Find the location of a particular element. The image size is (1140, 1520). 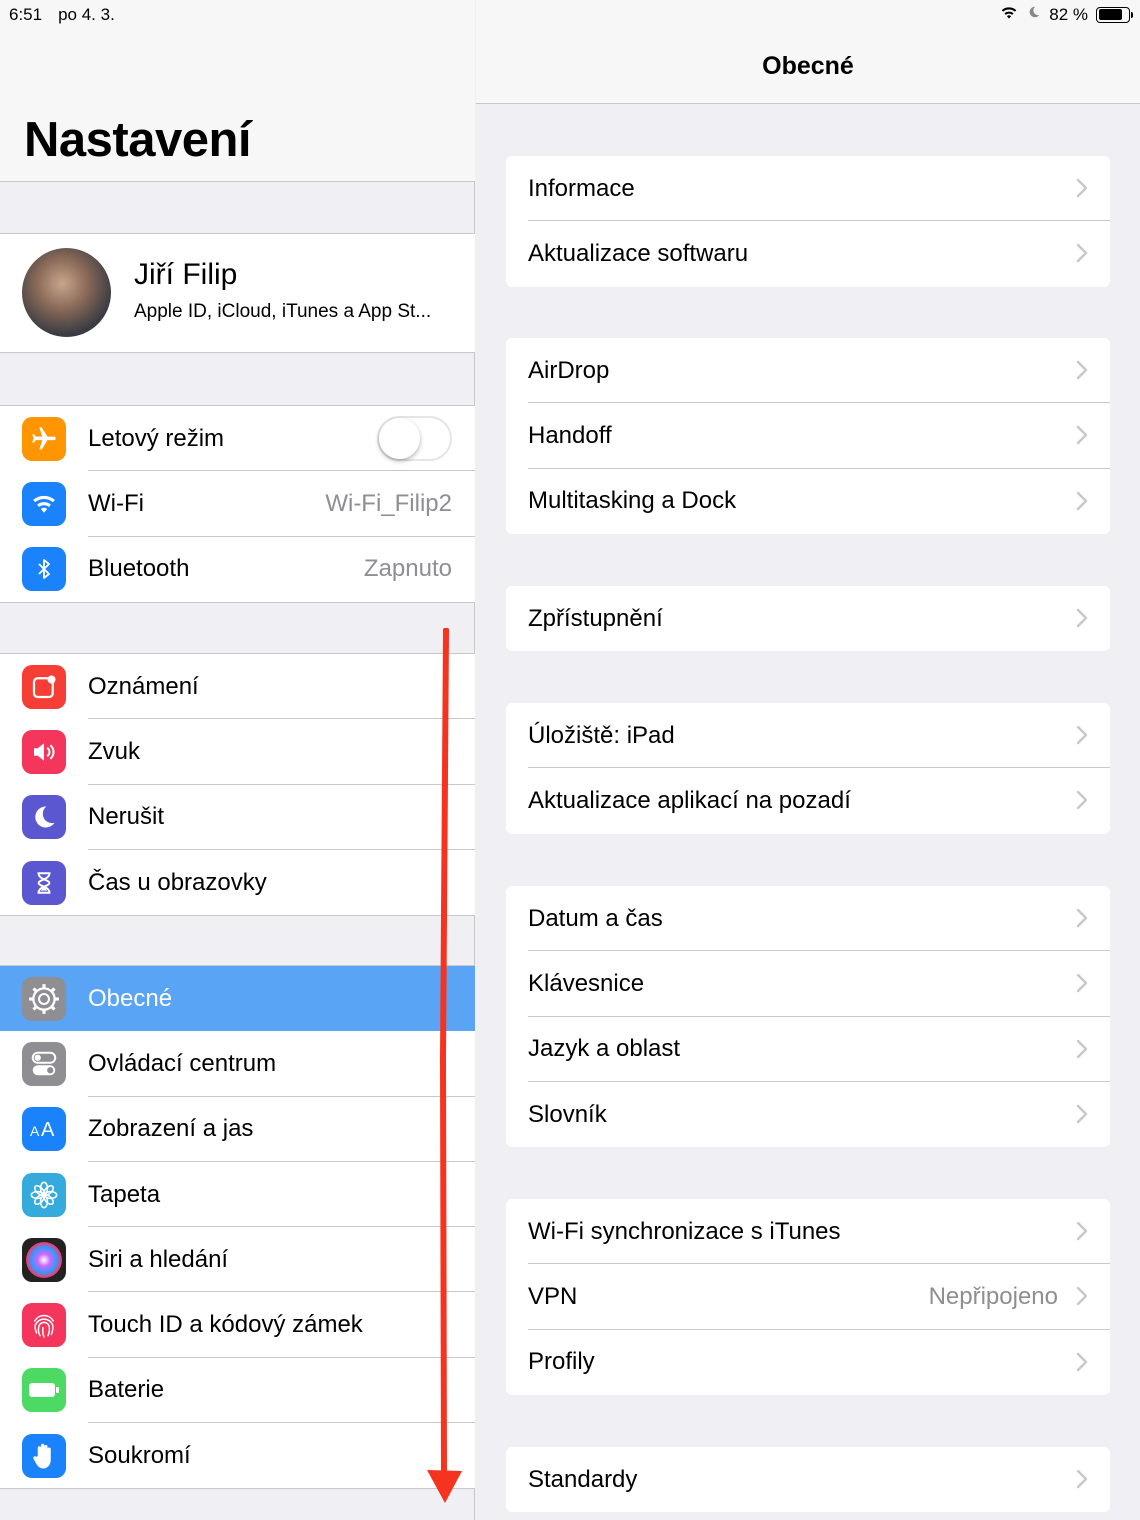

hand-icon is located at coordinates (44, 1455).